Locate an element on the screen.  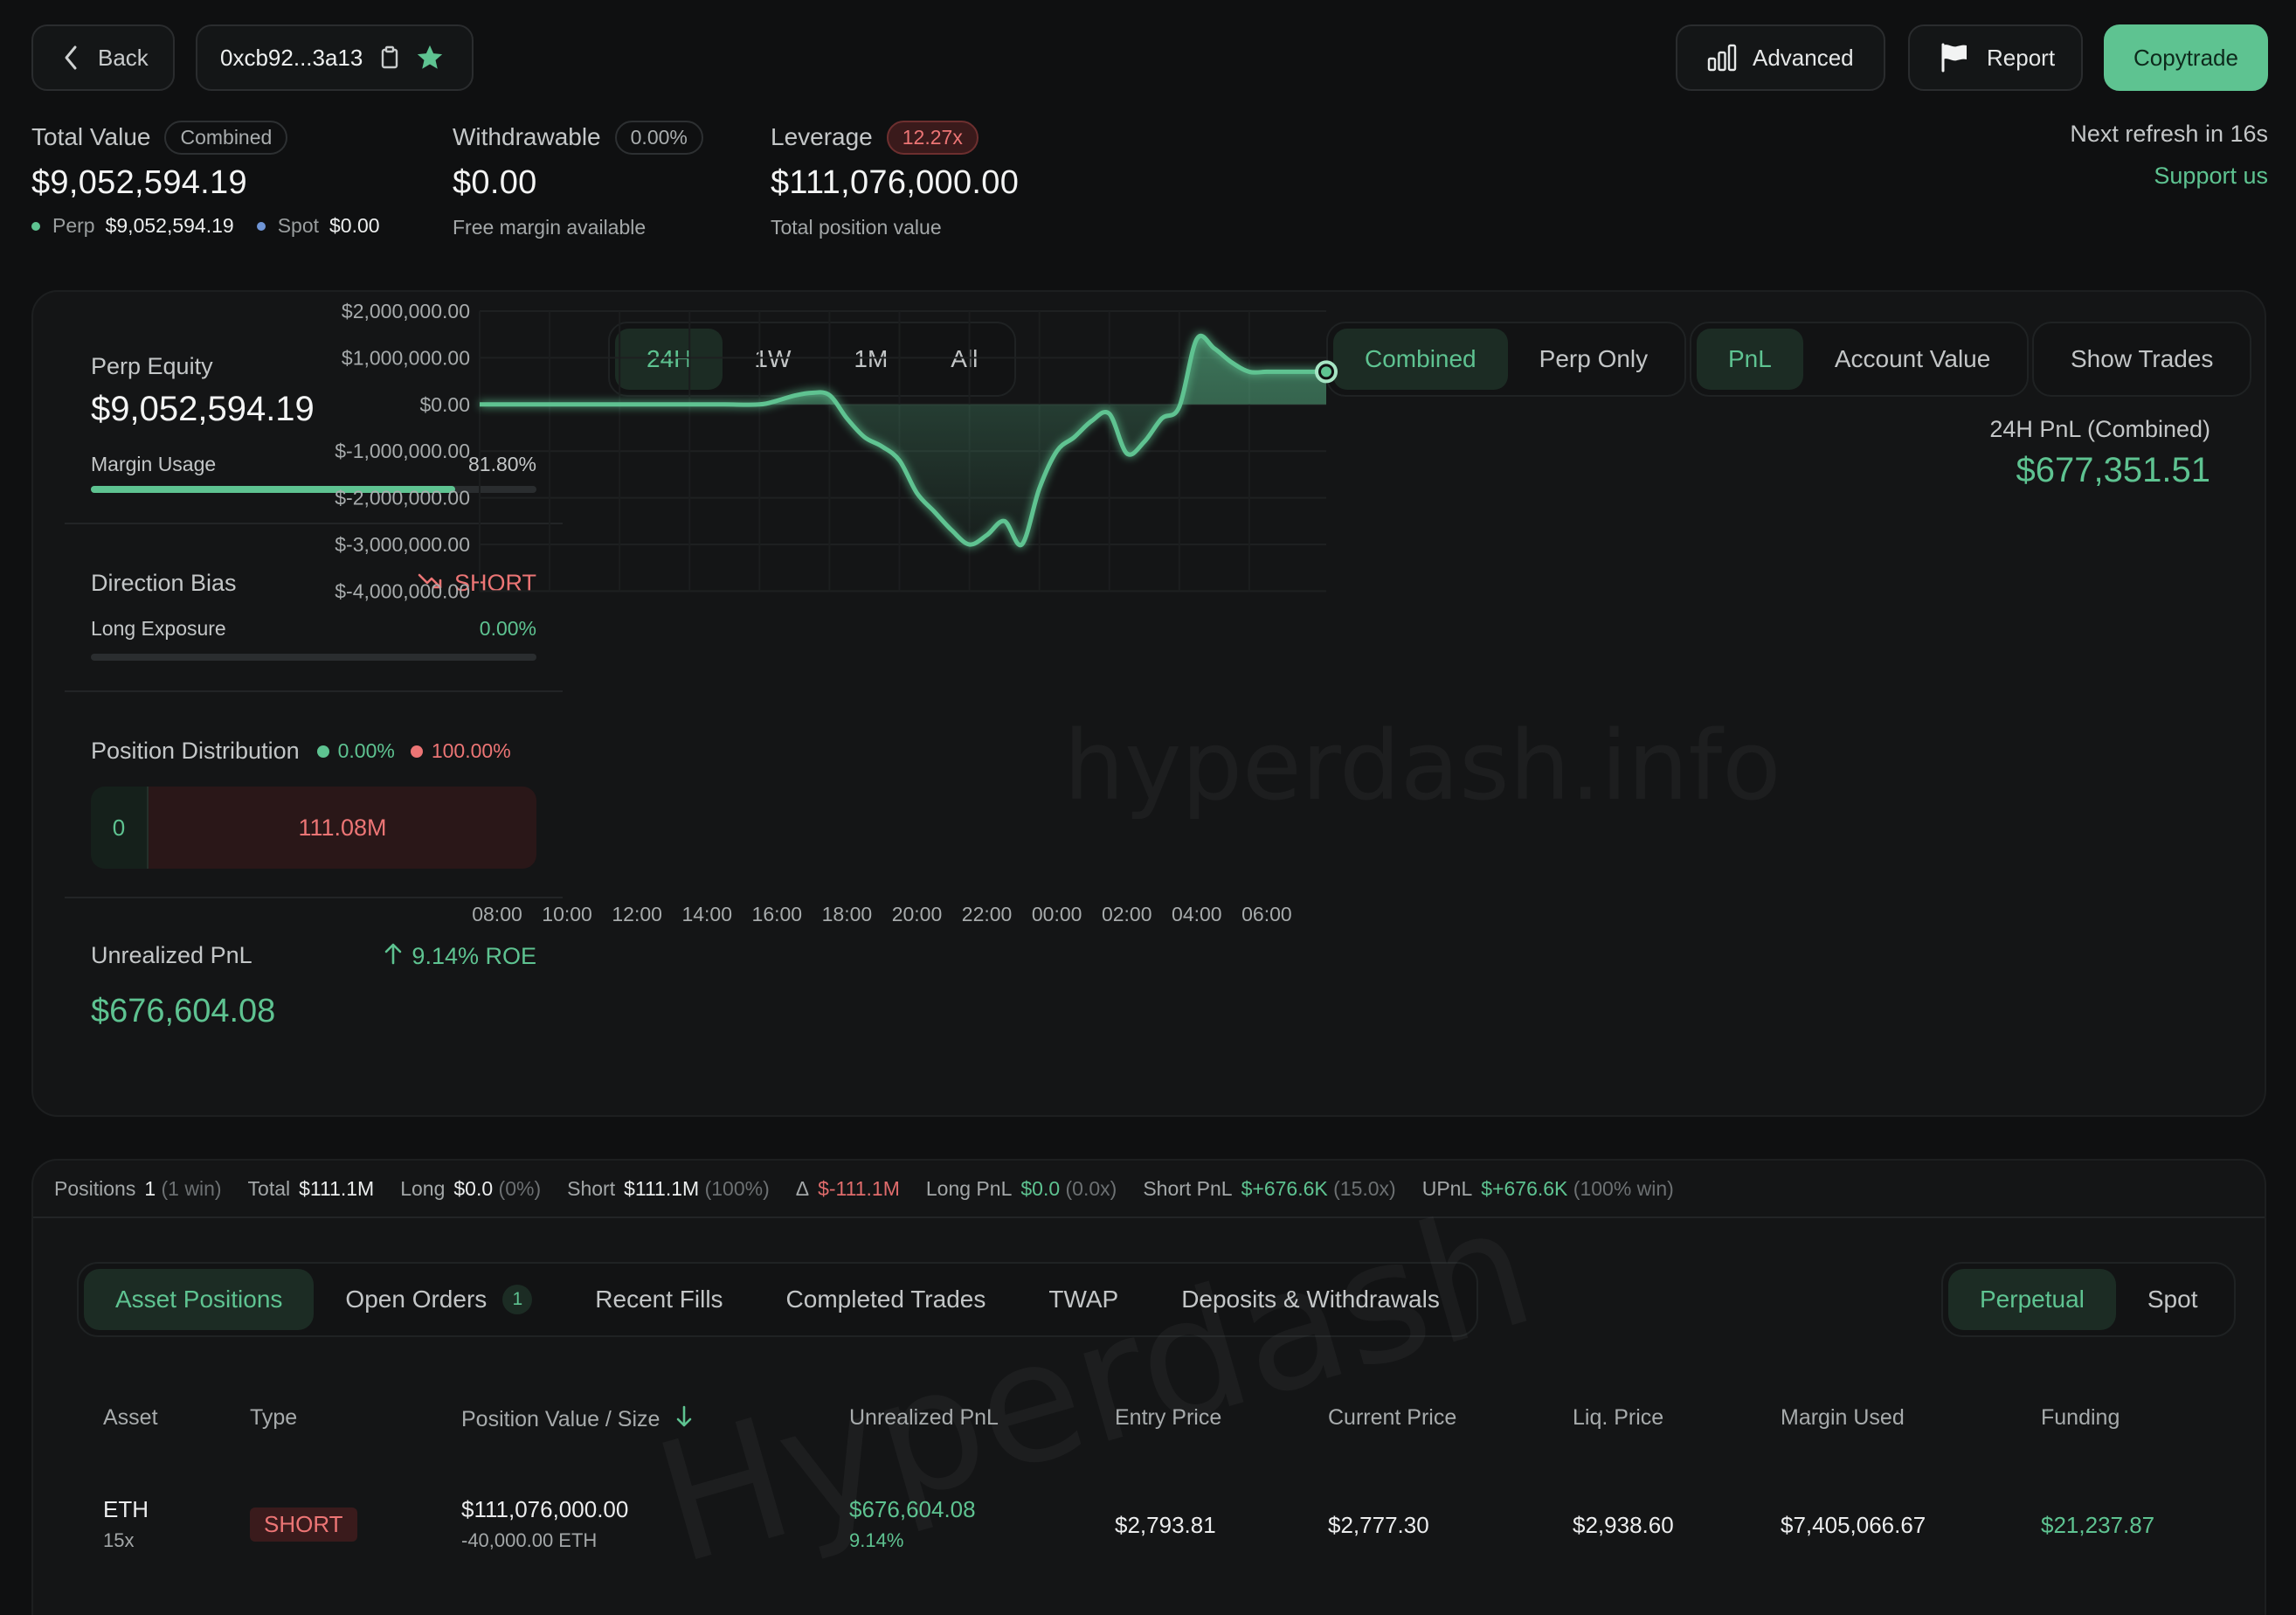
x-tick-label: 22:00 is located at coordinates (987, 914).